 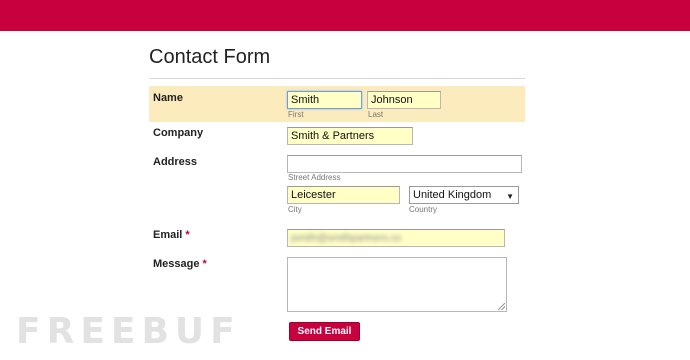 I want to click on street-address-input, so click(x=404, y=164).